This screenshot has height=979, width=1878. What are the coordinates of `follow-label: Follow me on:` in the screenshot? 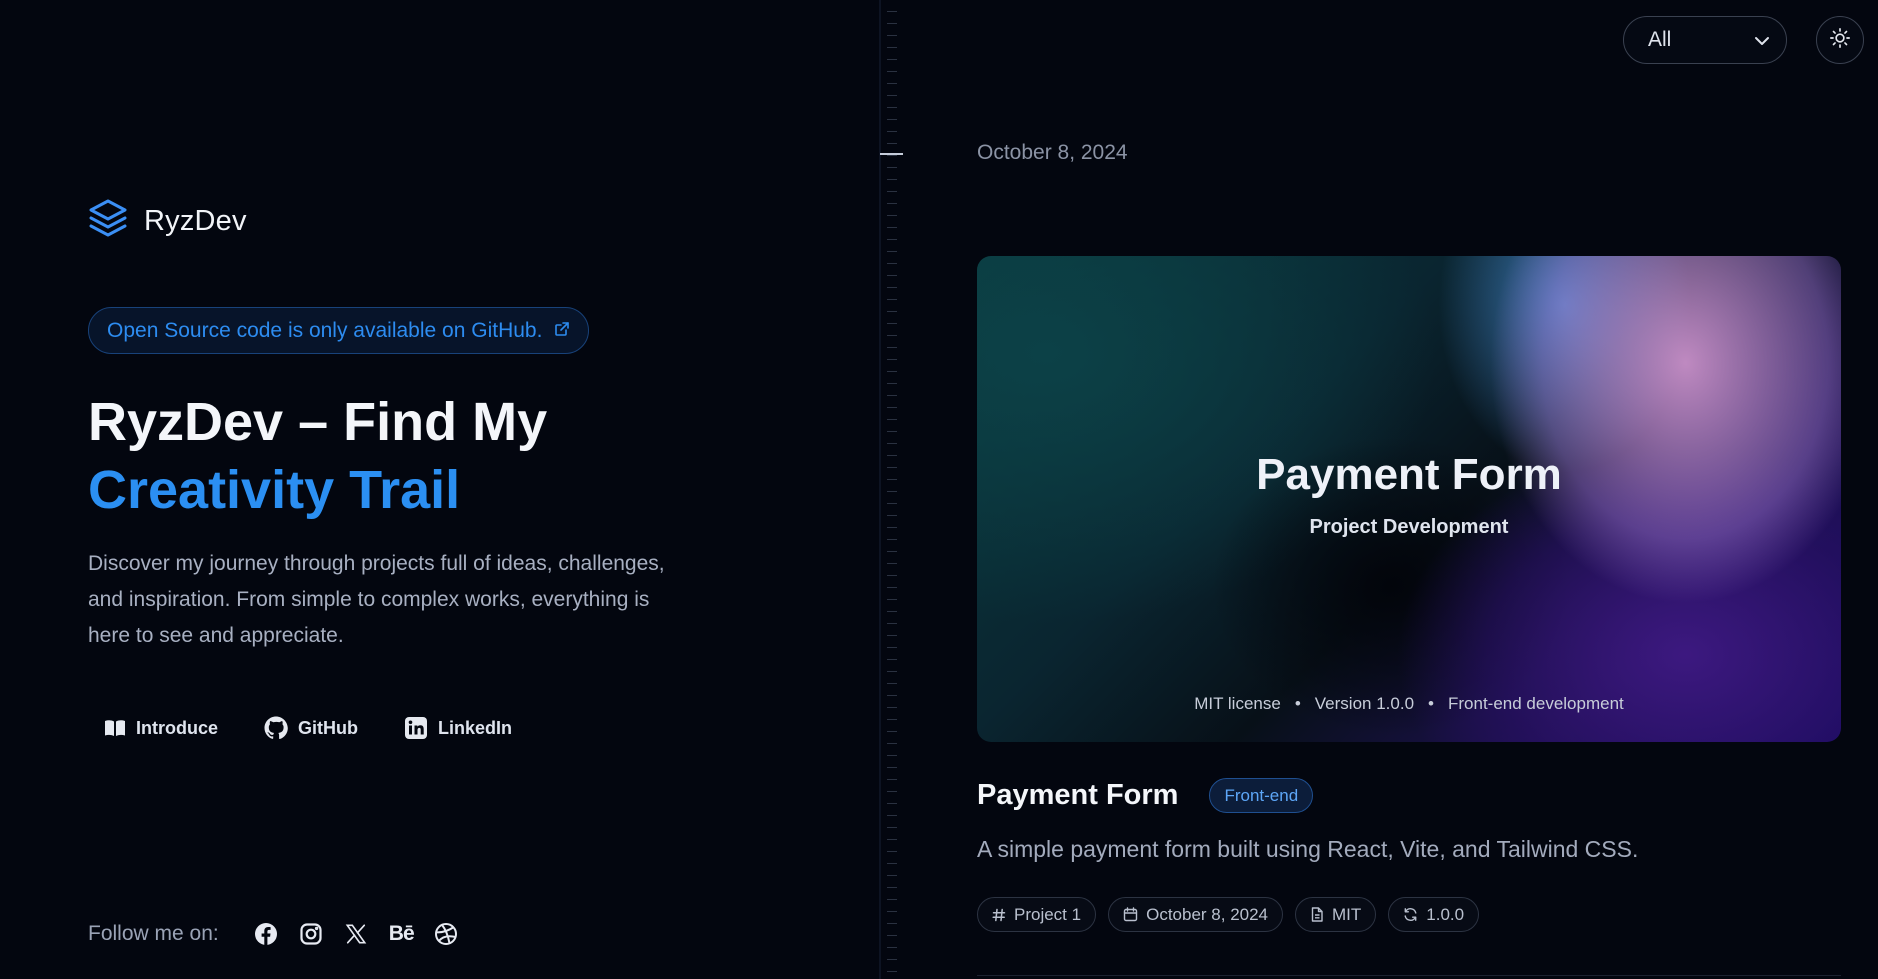 It's located at (153, 933).